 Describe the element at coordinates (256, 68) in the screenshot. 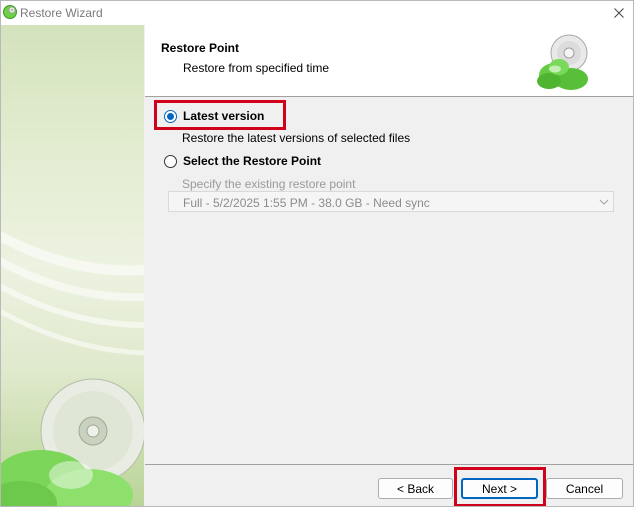

I see `page-subtitle: Restore from specified time` at that location.